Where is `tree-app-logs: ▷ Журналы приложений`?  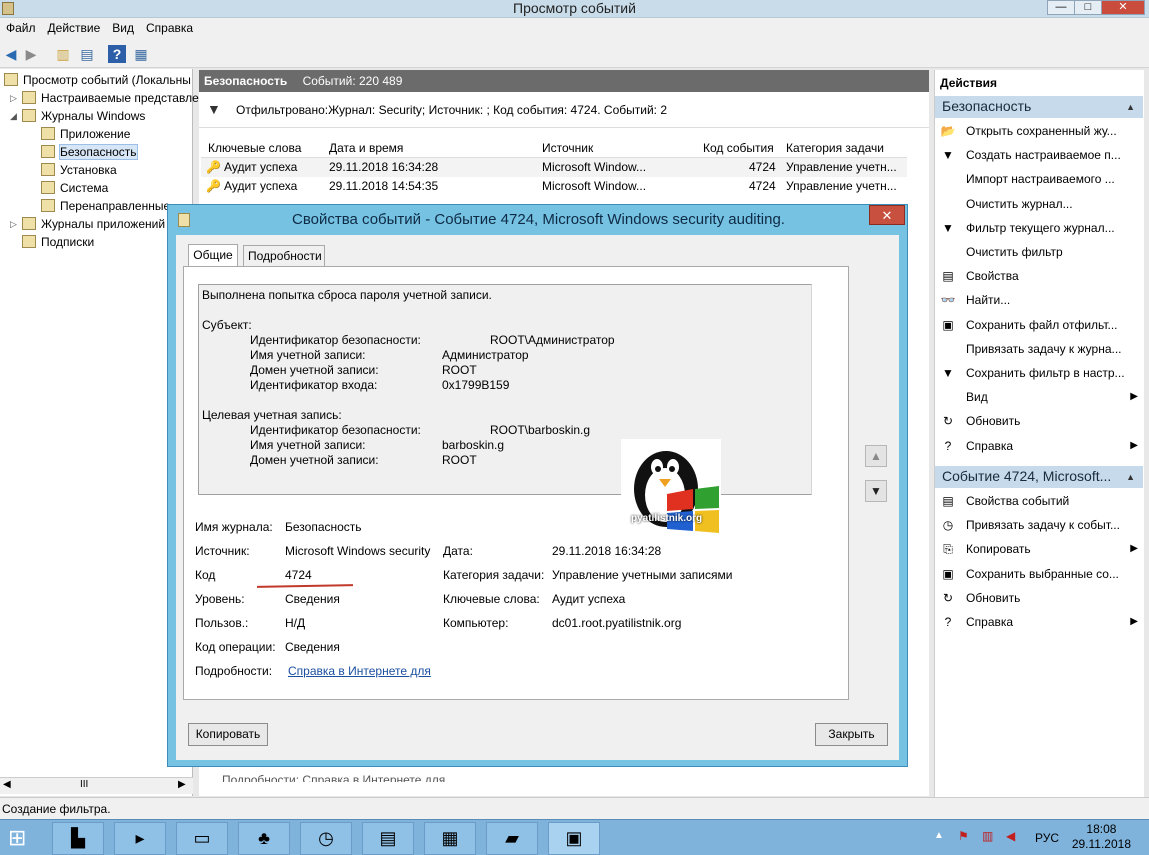
tree-app-logs: ▷ Журналы приложений is located at coordinates (87, 224).